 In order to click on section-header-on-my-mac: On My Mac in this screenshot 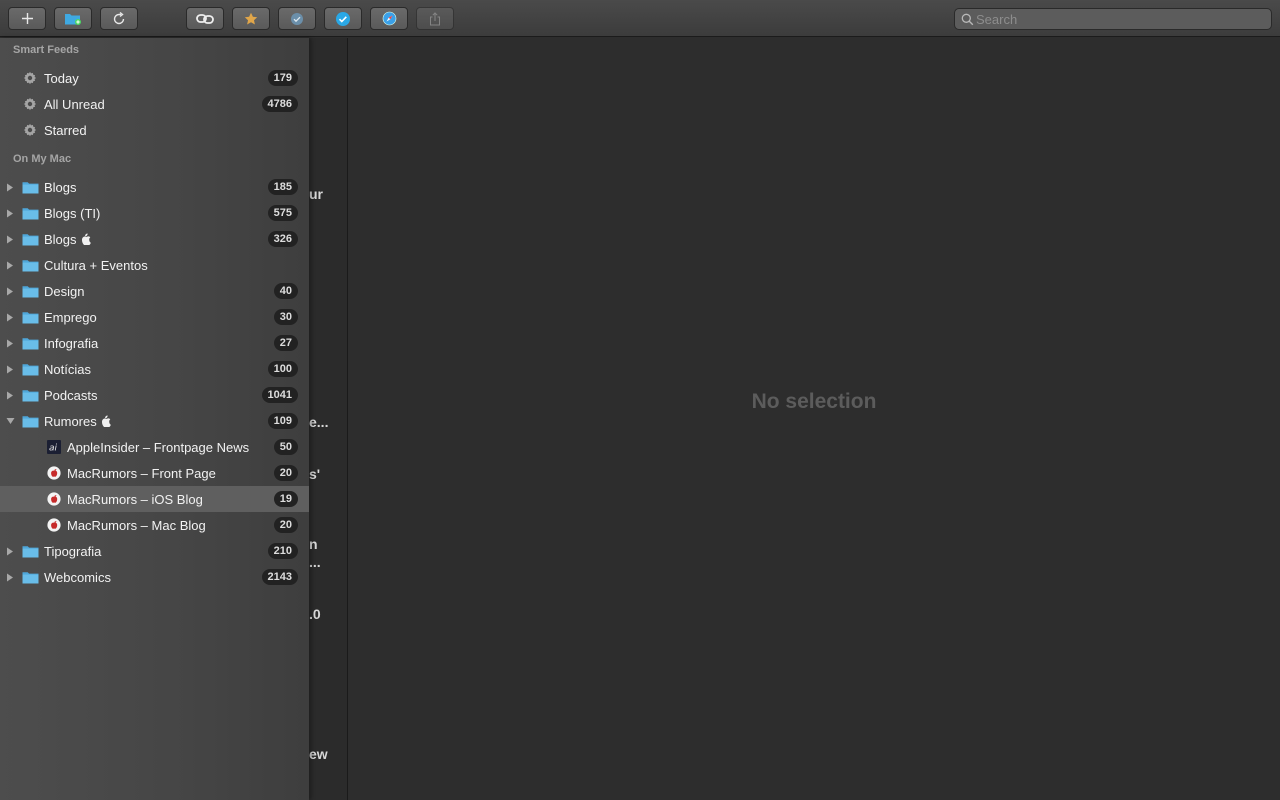, I will do `click(42, 159)`.